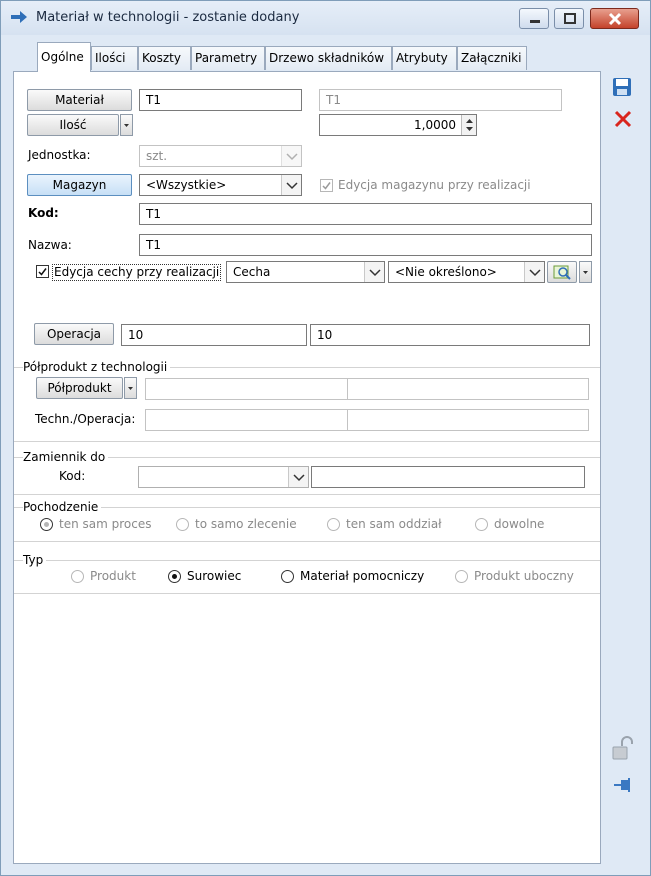  Describe the element at coordinates (59, 155) in the screenshot. I see `jednostka-label: Jednostka:` at that location.